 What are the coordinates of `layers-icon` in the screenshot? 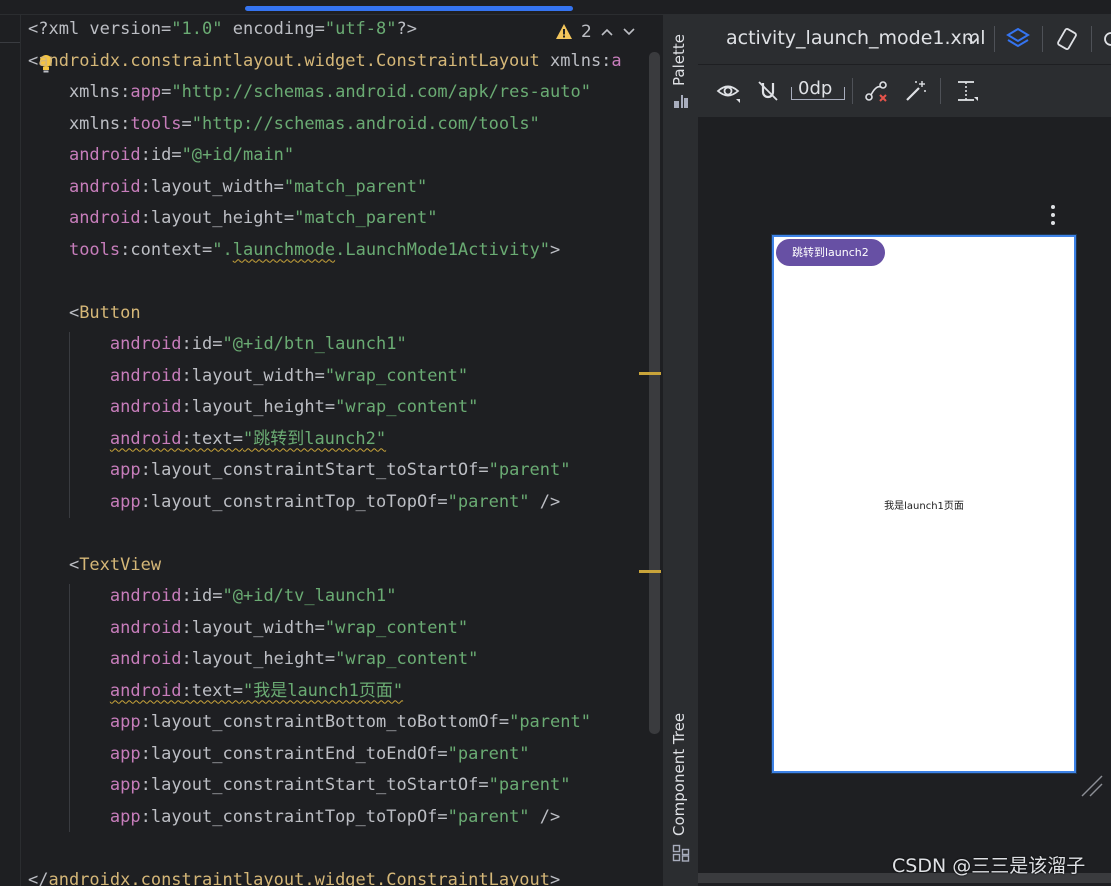 It's located at (1018, 39).